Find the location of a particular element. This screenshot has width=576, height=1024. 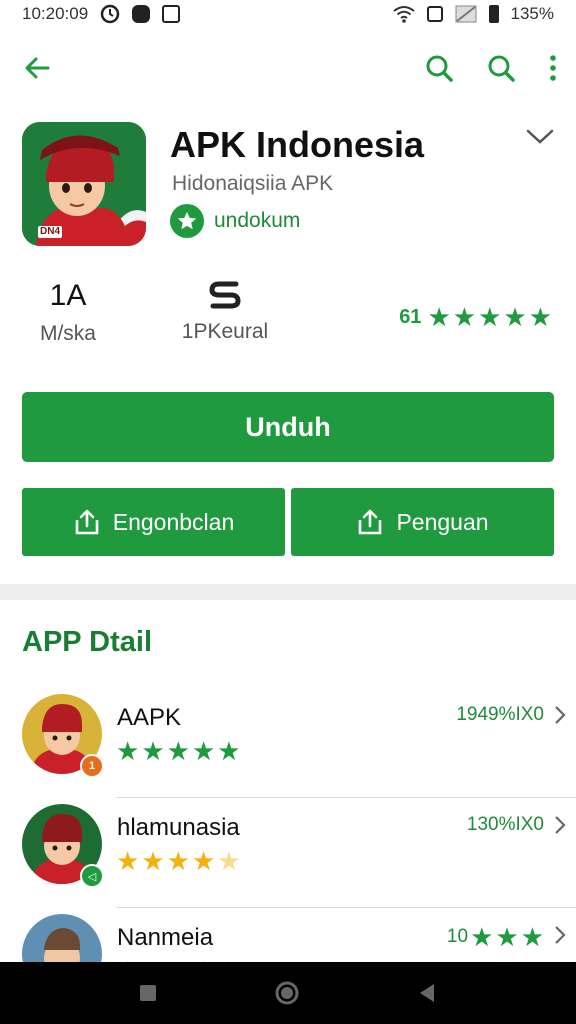

list-item-meta: 1949%IX0 is located at coordinates (500, 714).